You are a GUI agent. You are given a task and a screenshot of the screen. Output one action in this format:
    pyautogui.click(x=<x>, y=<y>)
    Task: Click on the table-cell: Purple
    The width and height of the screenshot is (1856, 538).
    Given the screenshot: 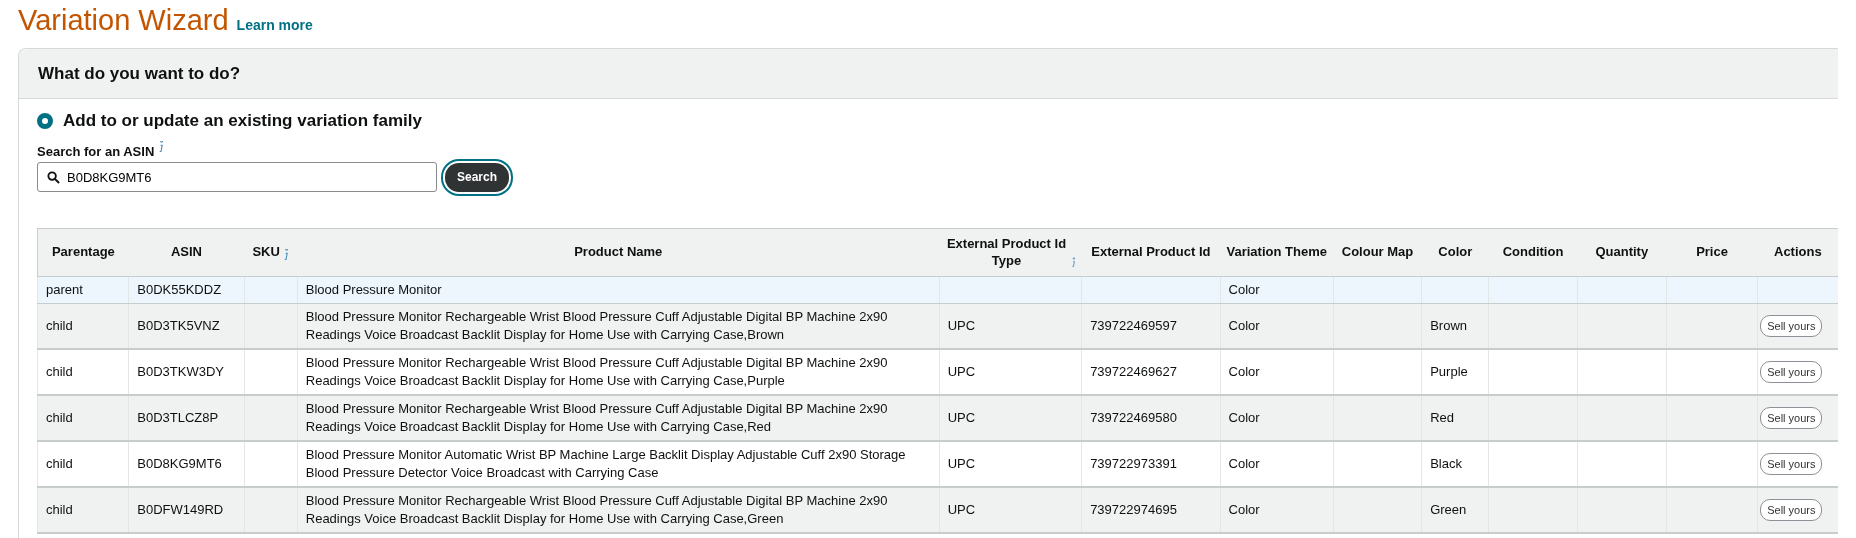 What is the action you would take?
    pyautogui.click(x=1449, y=372)
    